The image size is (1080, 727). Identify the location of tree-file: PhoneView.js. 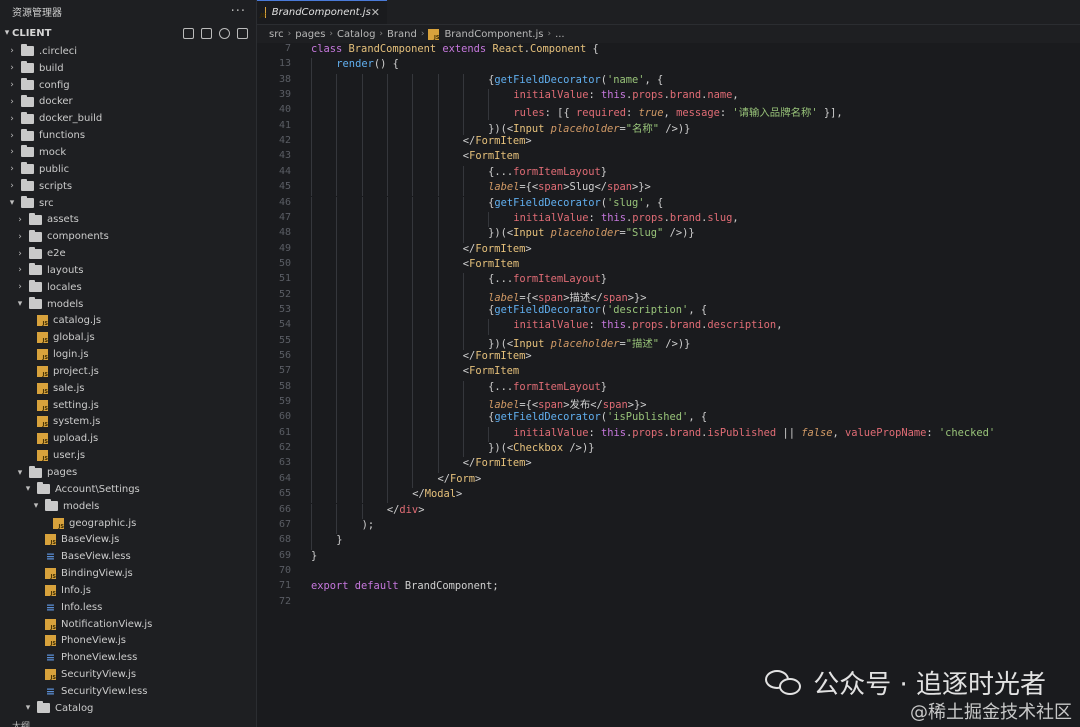
(128, 641).